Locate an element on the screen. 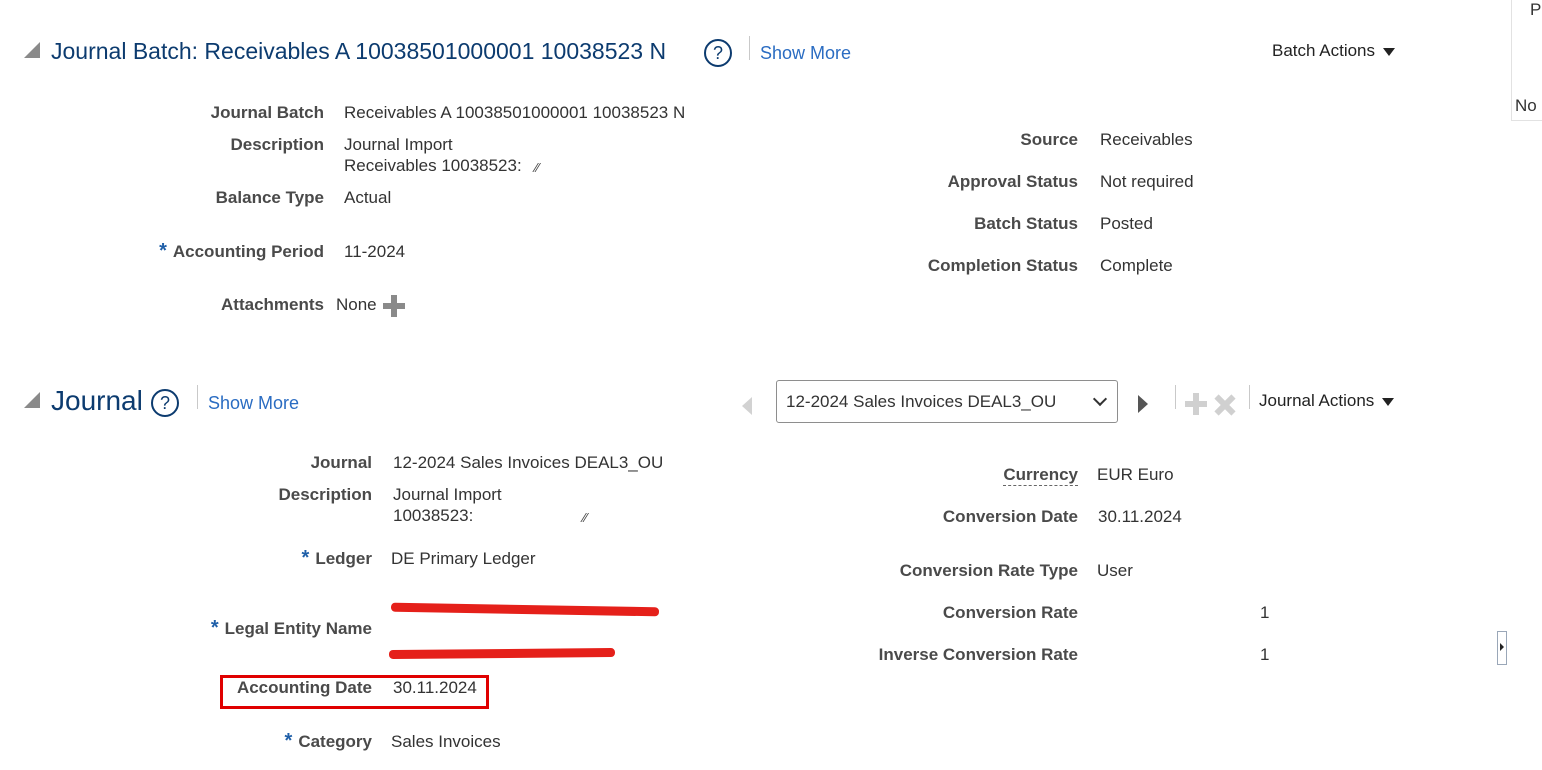 The width and height of the screenshot is (1542, 770). accounting-period-label: * Accounting Period is located at coordinates (241, 251).